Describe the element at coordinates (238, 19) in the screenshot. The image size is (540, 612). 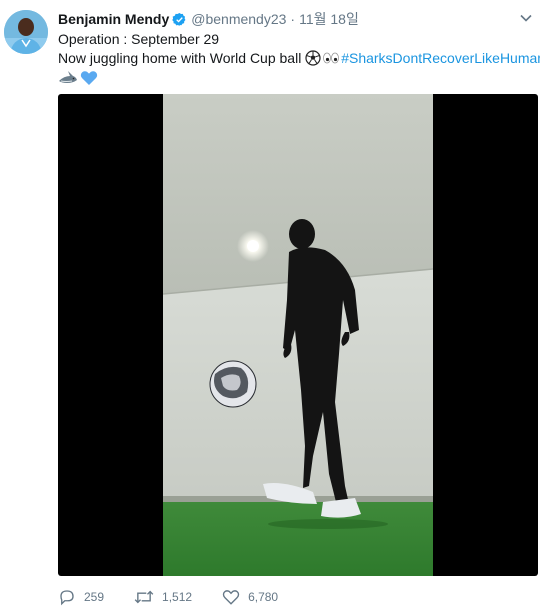
I see `author-handle: @benmendy23` at that location.